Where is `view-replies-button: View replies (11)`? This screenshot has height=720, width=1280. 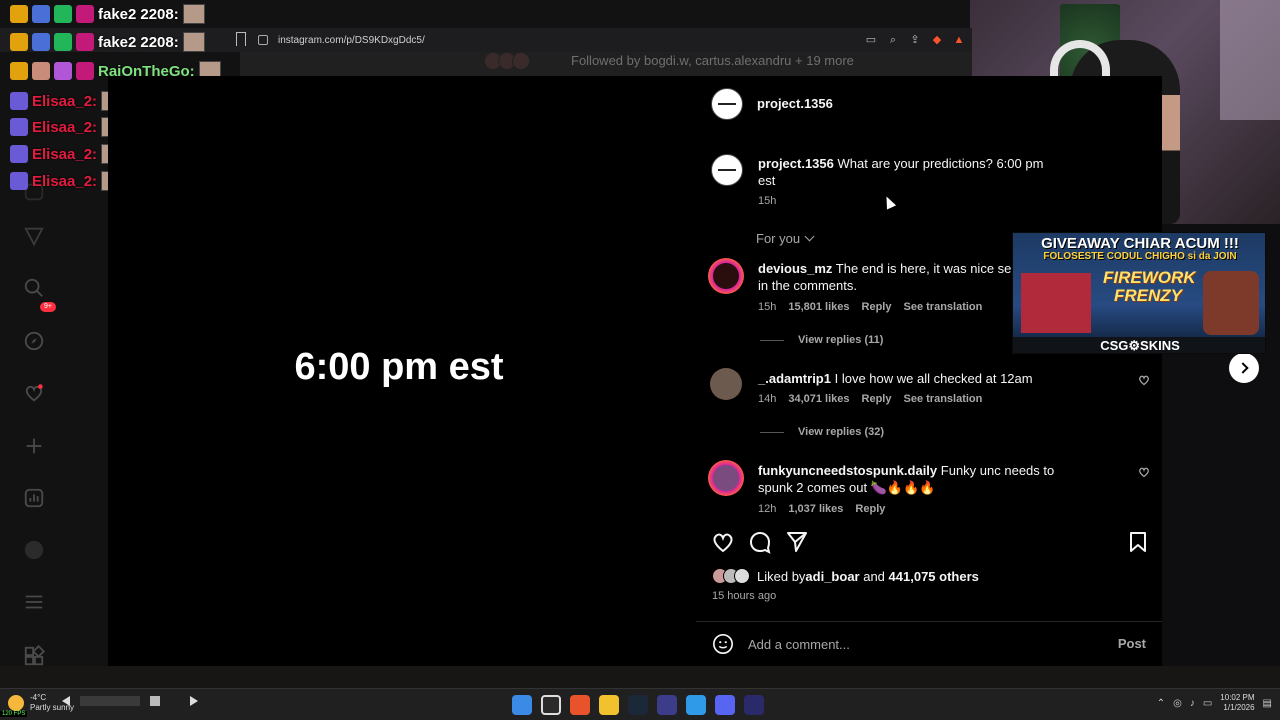
view-replies-button: View replies (11) is located at coordinates (821, 340).